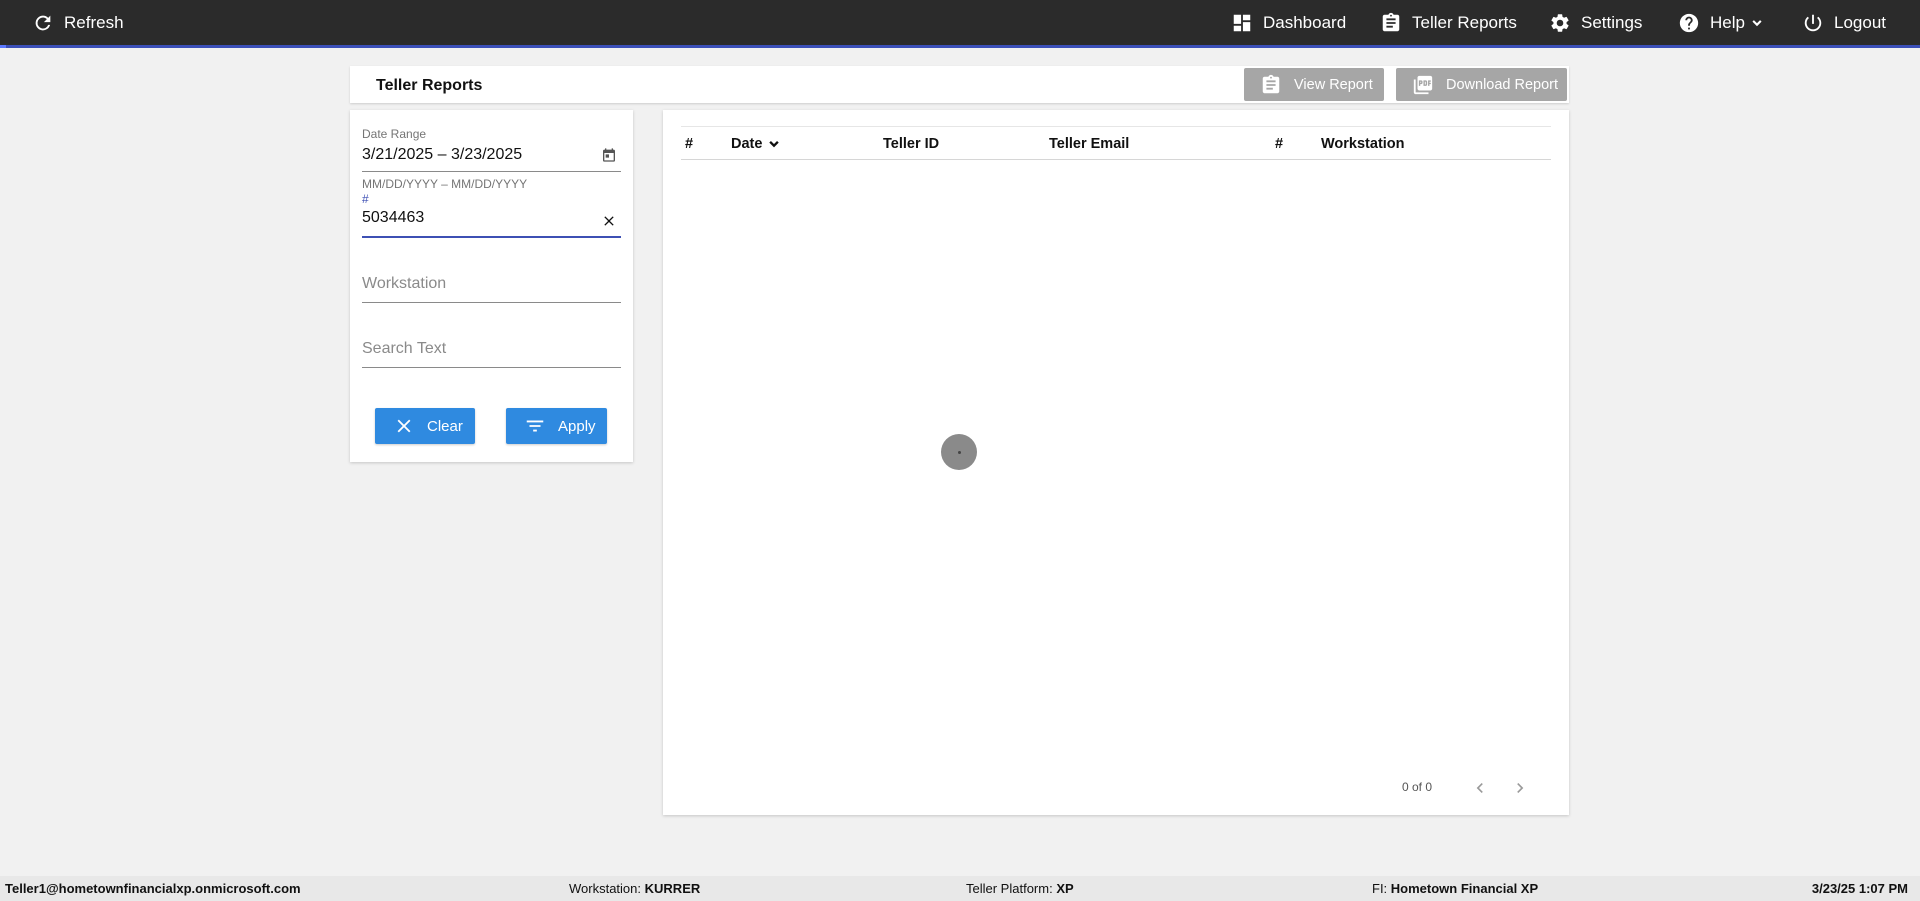 This screenshot has height=901, width=1920. Describe the element at coordinates (445, 184) in the screenshot. I see `date-range-hint: MM/DD/YYYY – MM/DD/YYYY` at that location.